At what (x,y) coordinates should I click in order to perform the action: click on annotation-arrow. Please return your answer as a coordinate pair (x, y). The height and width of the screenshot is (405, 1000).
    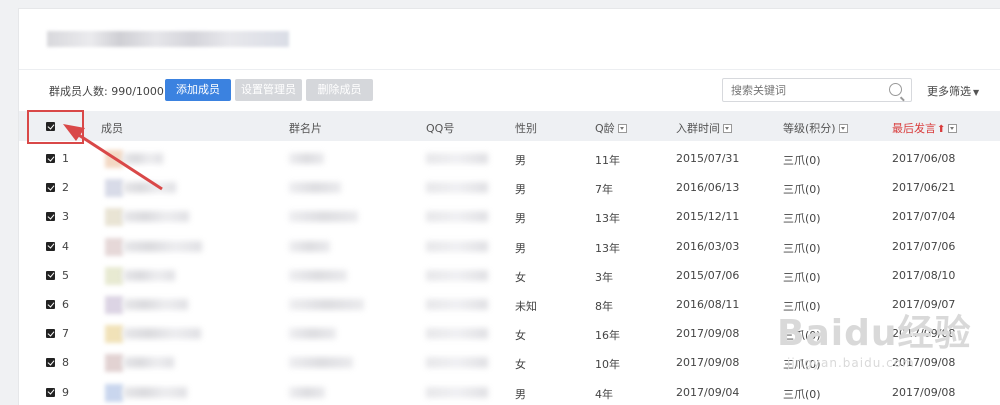
    Looking at the image, I should click on (113, 157).